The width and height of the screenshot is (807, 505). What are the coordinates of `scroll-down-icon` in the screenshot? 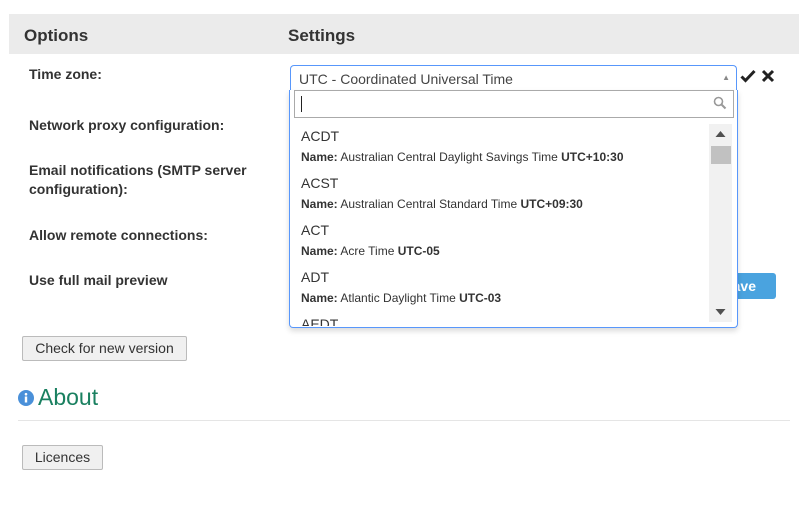 It's located at (720, 312).